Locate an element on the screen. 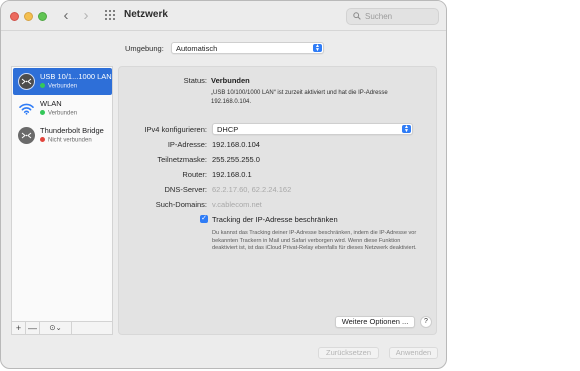 The width and height of the screenshot is (580, 371). search-icon is located at coordinates (357, 16).